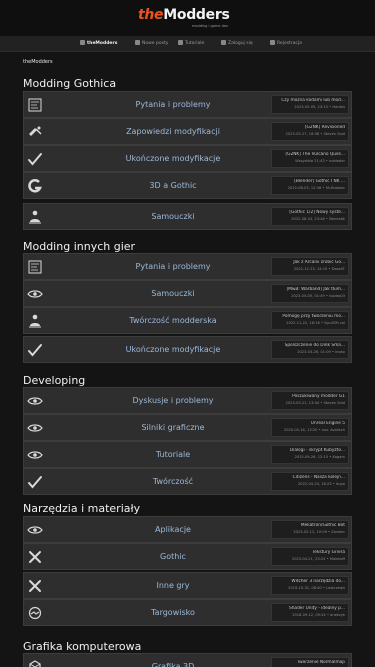 Image resolution: width=375 pixels, height=667 pixels. Describe the element at coordinates (272, 42) in the screenshot. I see `register-icon` at that location.